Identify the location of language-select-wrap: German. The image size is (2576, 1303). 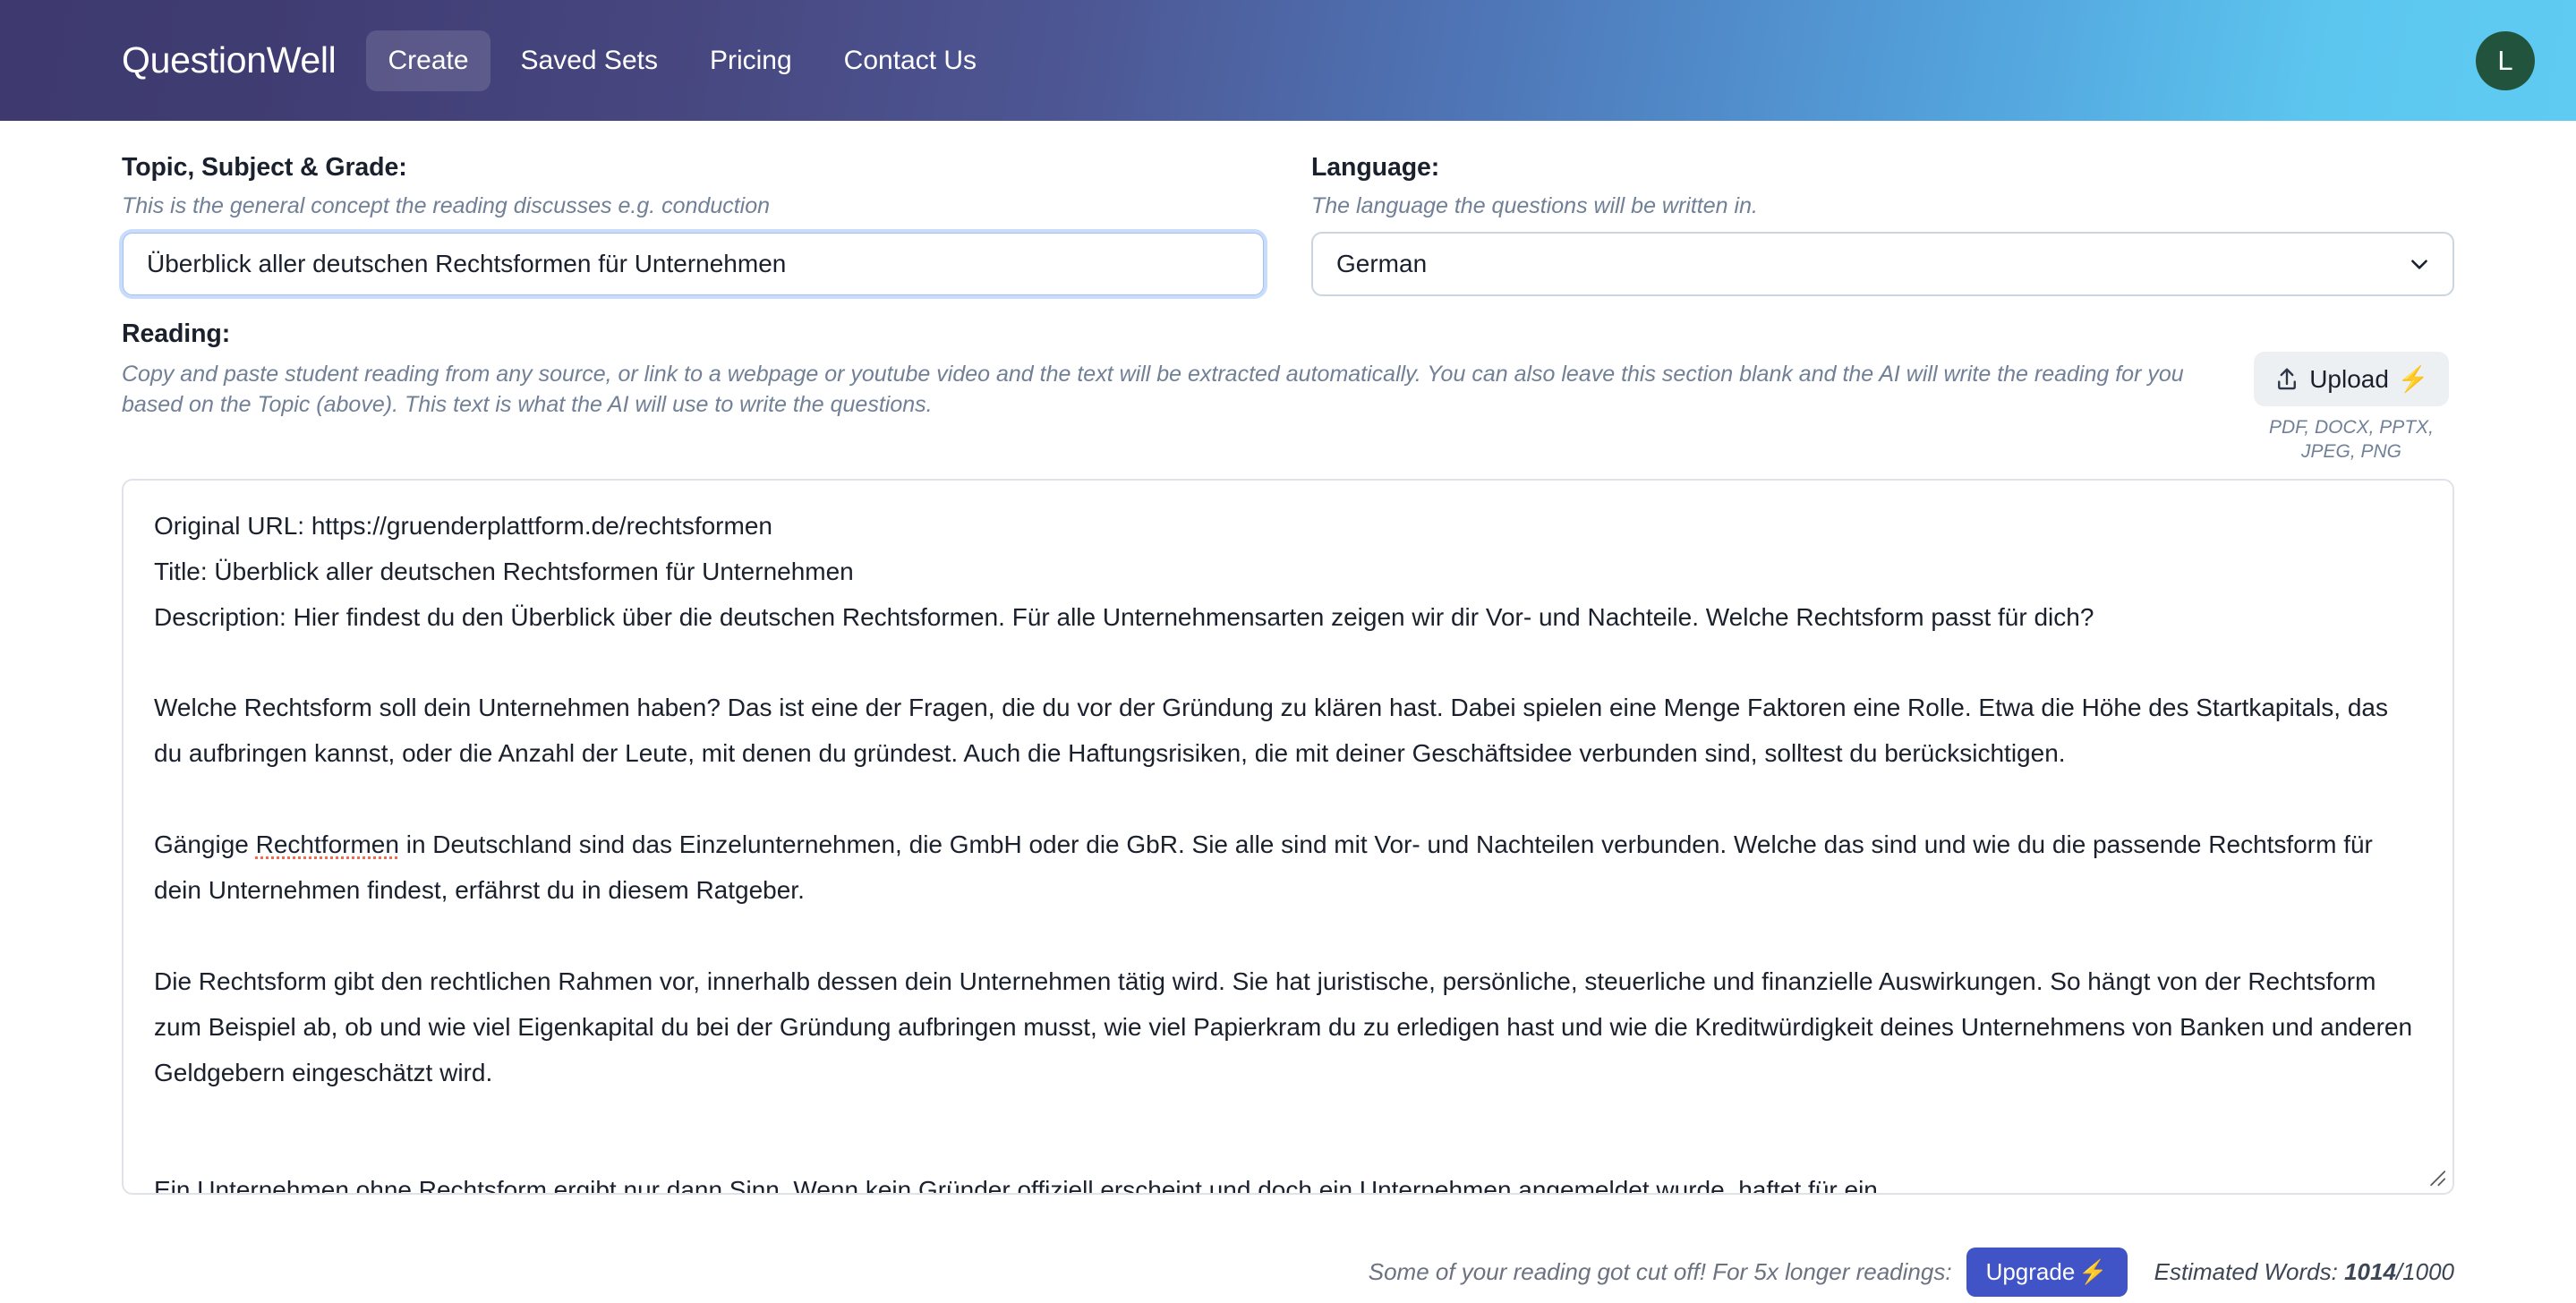
(1882, 264).